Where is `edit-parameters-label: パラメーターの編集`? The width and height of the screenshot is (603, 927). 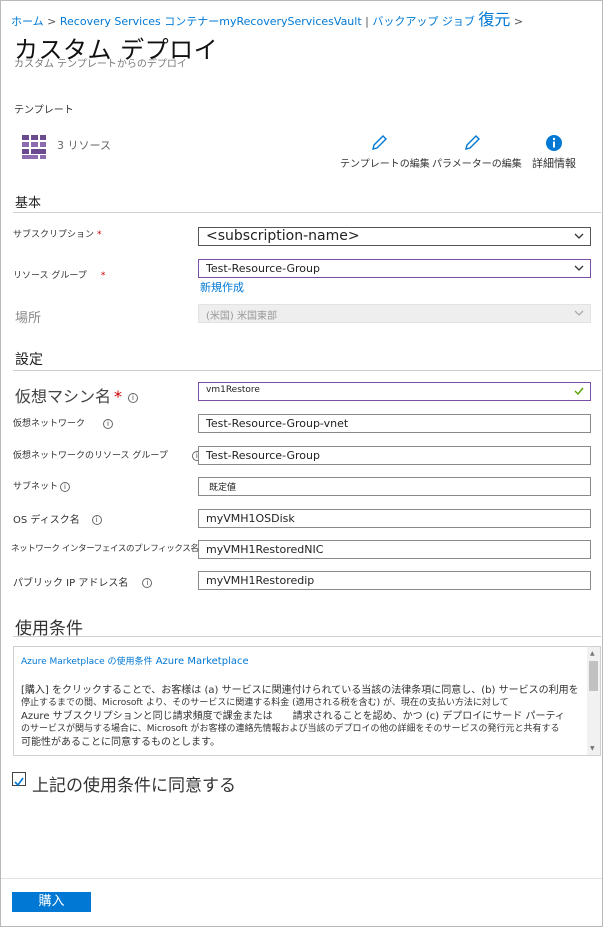 edit-parameters-label: パラメーターの編集 is located at coordinates (477, 164).